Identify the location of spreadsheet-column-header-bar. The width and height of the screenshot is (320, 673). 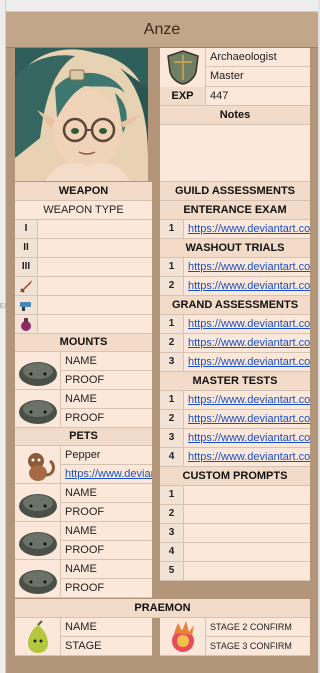
(159, 6).